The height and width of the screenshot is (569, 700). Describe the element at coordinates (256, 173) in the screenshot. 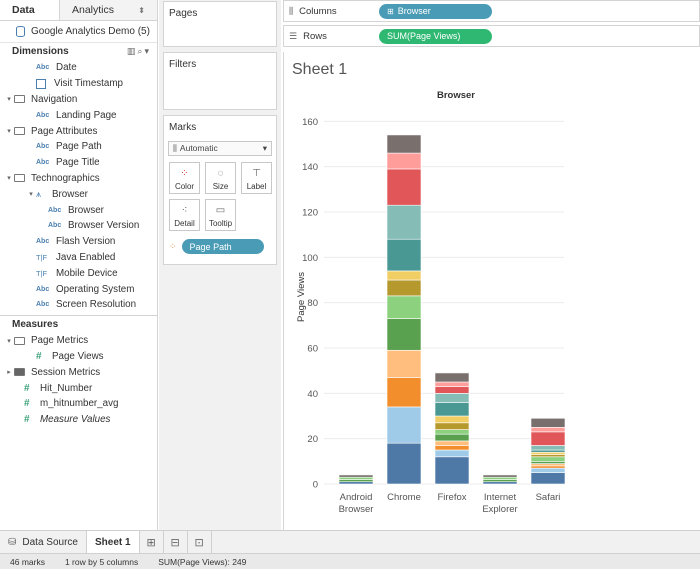

I see `label-icon: ⊤` at that location.